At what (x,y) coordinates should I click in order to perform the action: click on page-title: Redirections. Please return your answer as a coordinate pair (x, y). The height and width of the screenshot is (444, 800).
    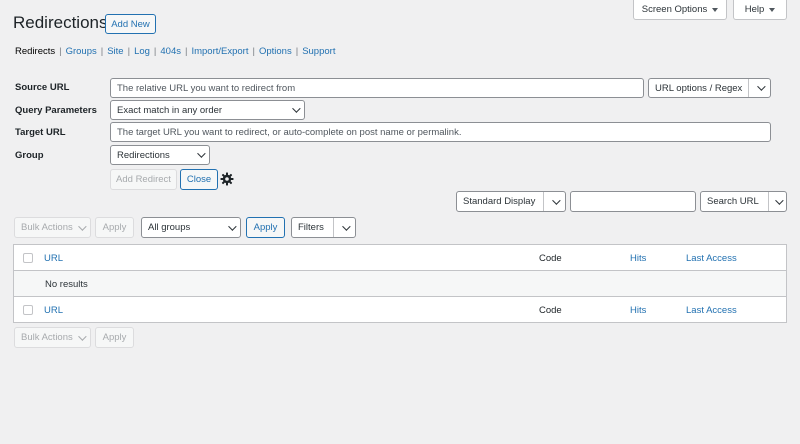
    Looking at the image, I should click on (60, 22).